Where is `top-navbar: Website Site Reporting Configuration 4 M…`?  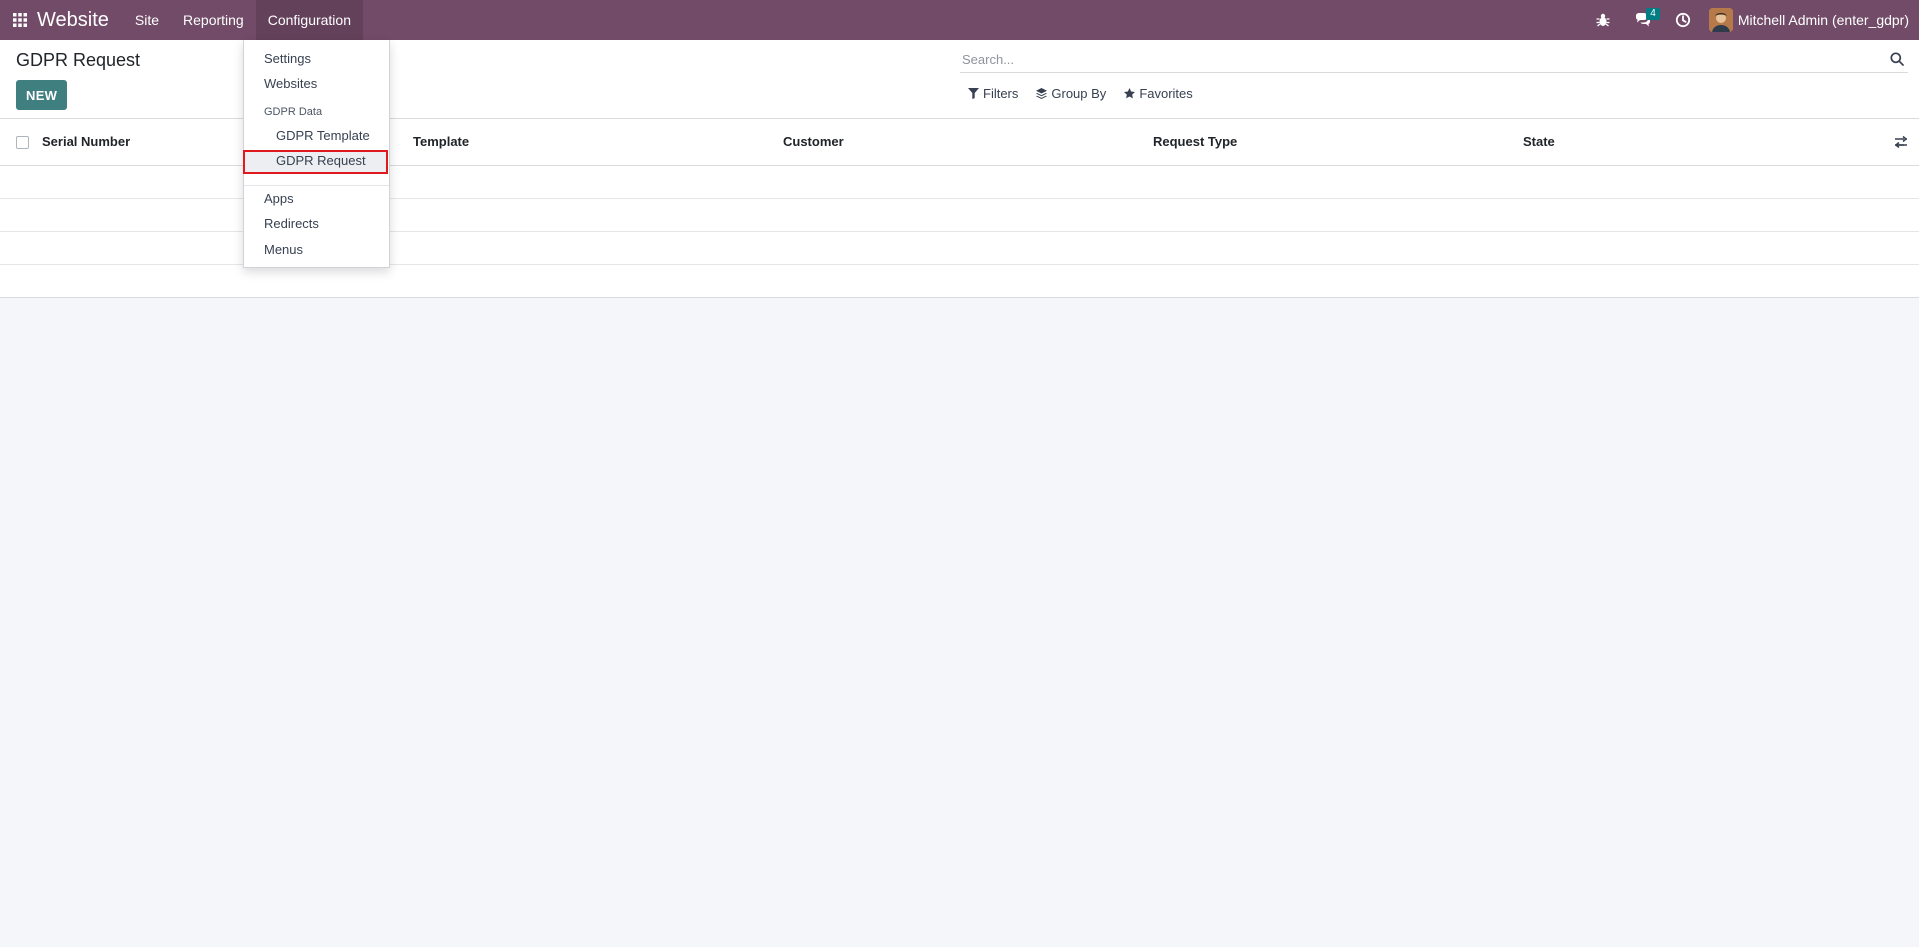
top-navbar: Website Site Reporting Configuration 4 M… is located at coordinates (959, 20).